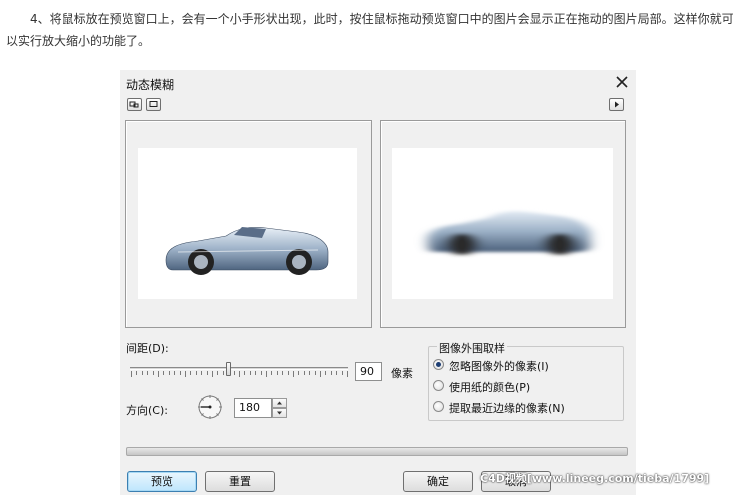  Describe the element at coordinates (595, 478) in the screenshot. I see `watermark: C4D视频[www.lineeg.com/tieba/1799]` at that location.